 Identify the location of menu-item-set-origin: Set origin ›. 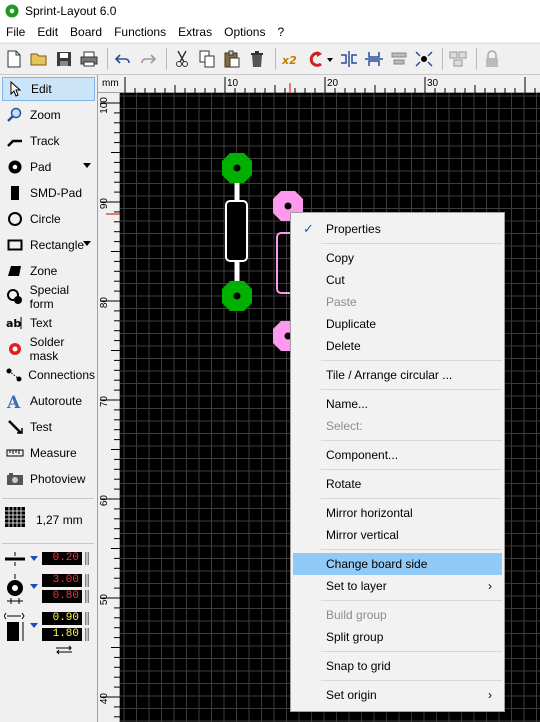
(397, 695).